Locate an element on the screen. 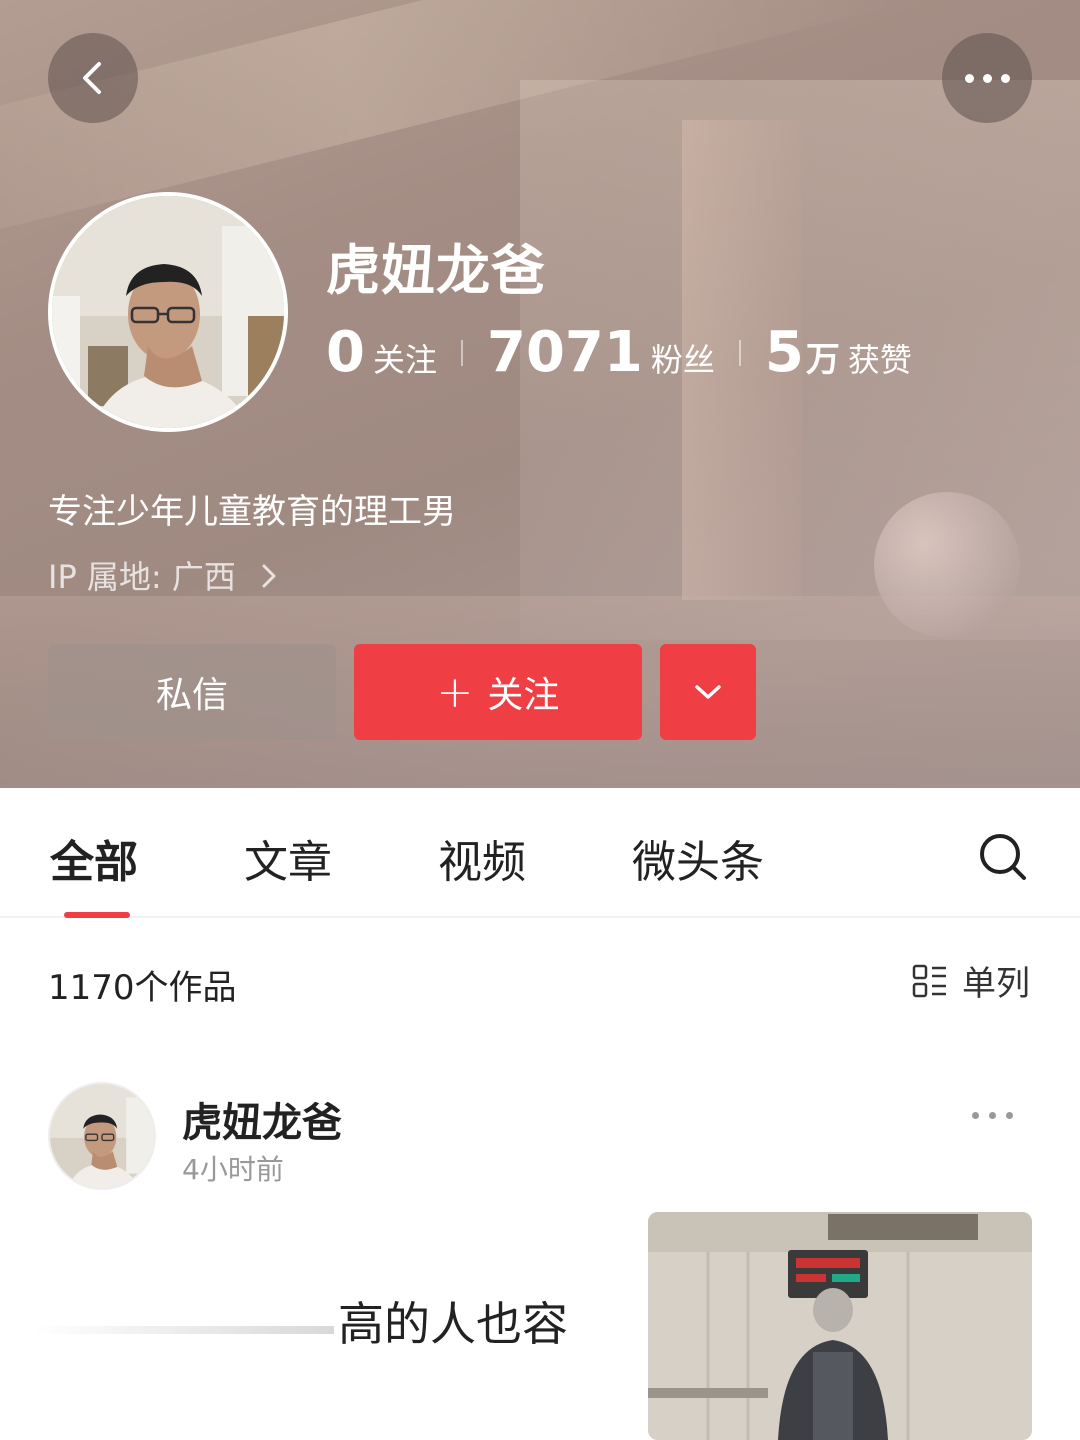  post-author-avatar is located at coordinates (102, 1136).